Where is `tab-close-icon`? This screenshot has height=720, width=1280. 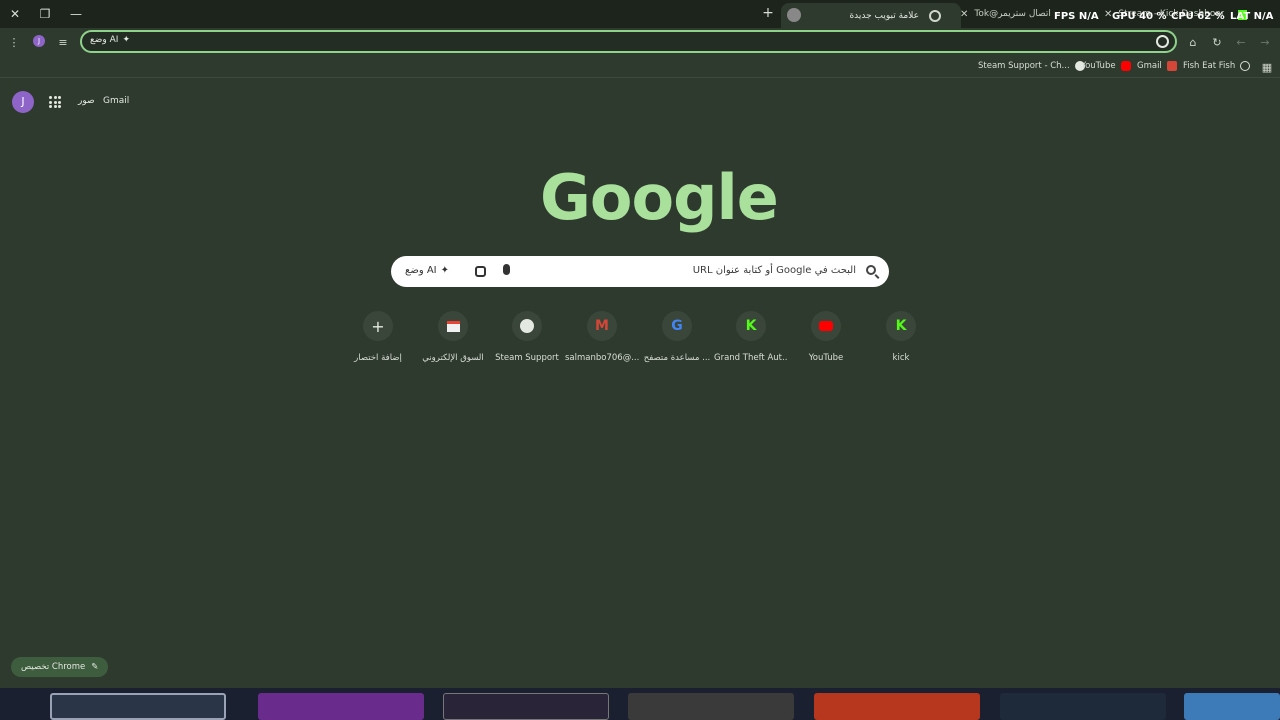
tab-close-icon is located at coordinates (794, 15).